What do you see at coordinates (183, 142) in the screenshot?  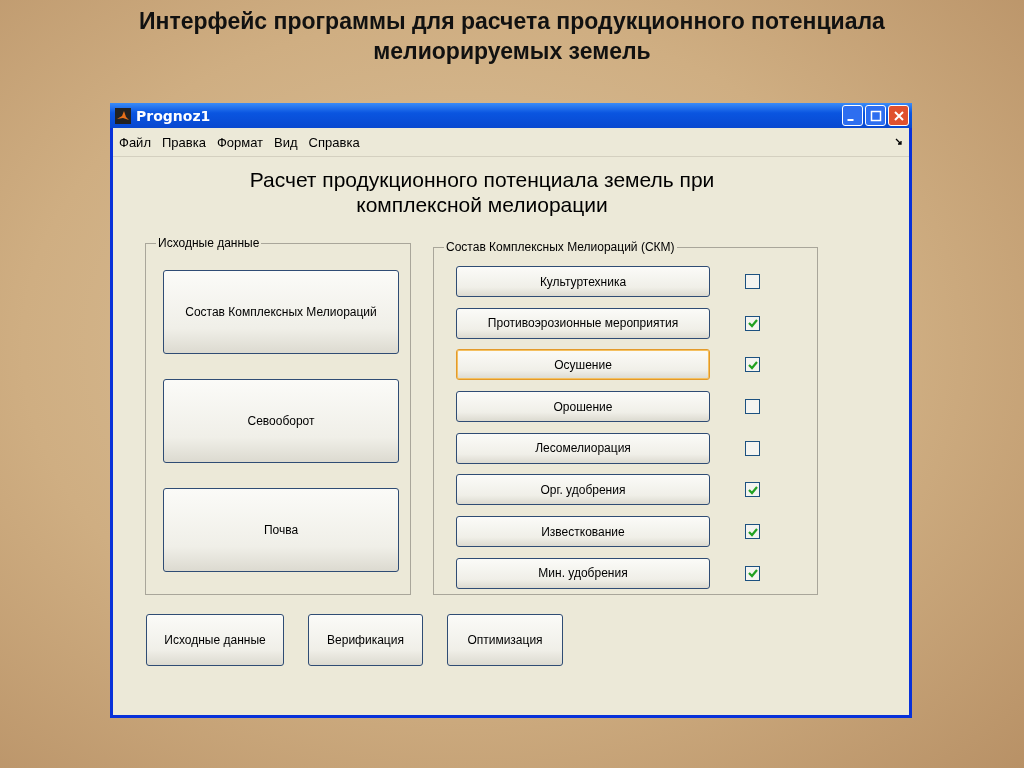 I see `menu-item: Правка` at bounding box center [183, 142].